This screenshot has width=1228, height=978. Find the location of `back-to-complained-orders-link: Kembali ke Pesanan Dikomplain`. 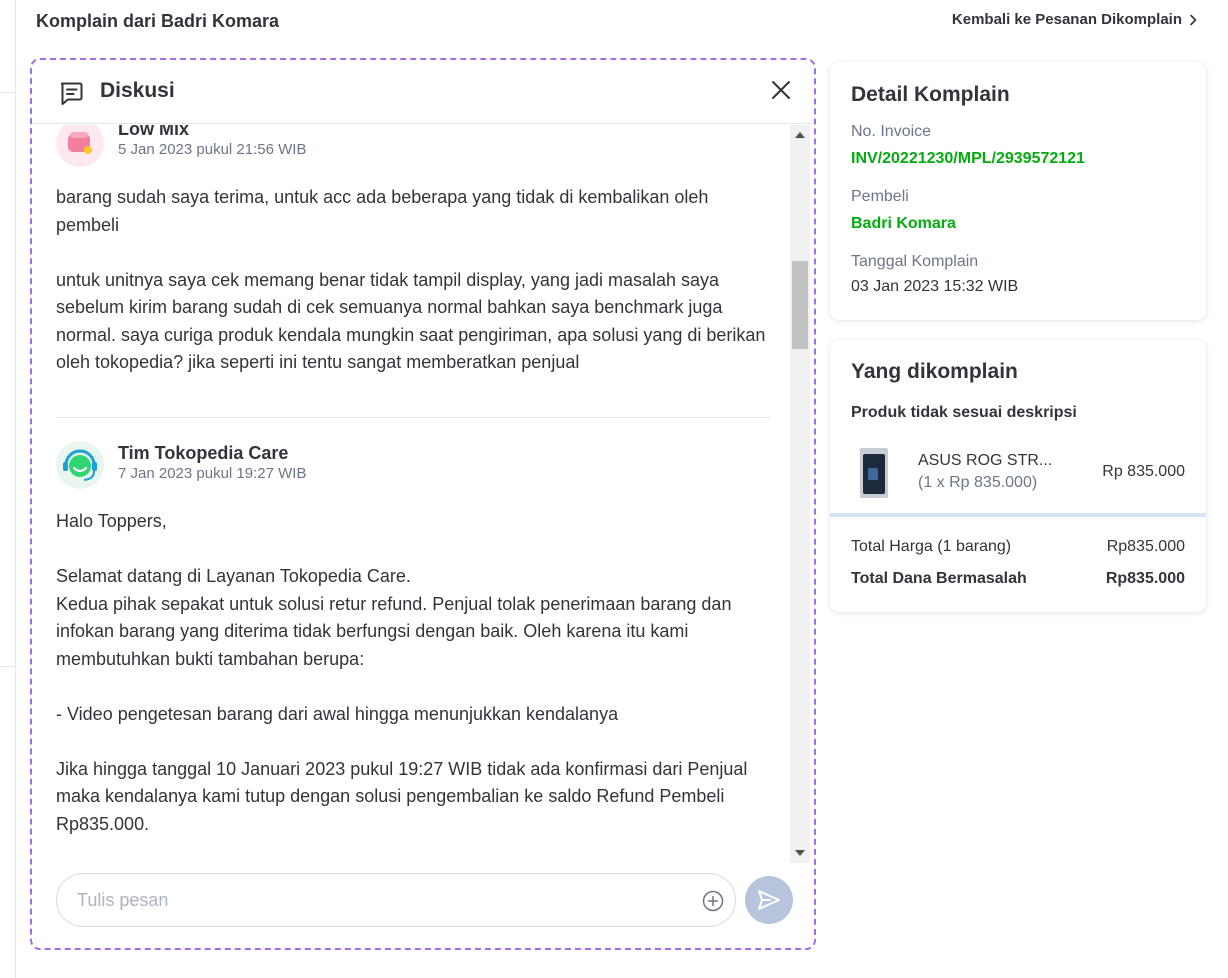

back-to-complained-orders-link: Kembali ke Pesanan Dikomplain is located at coordinates (1075, 19).